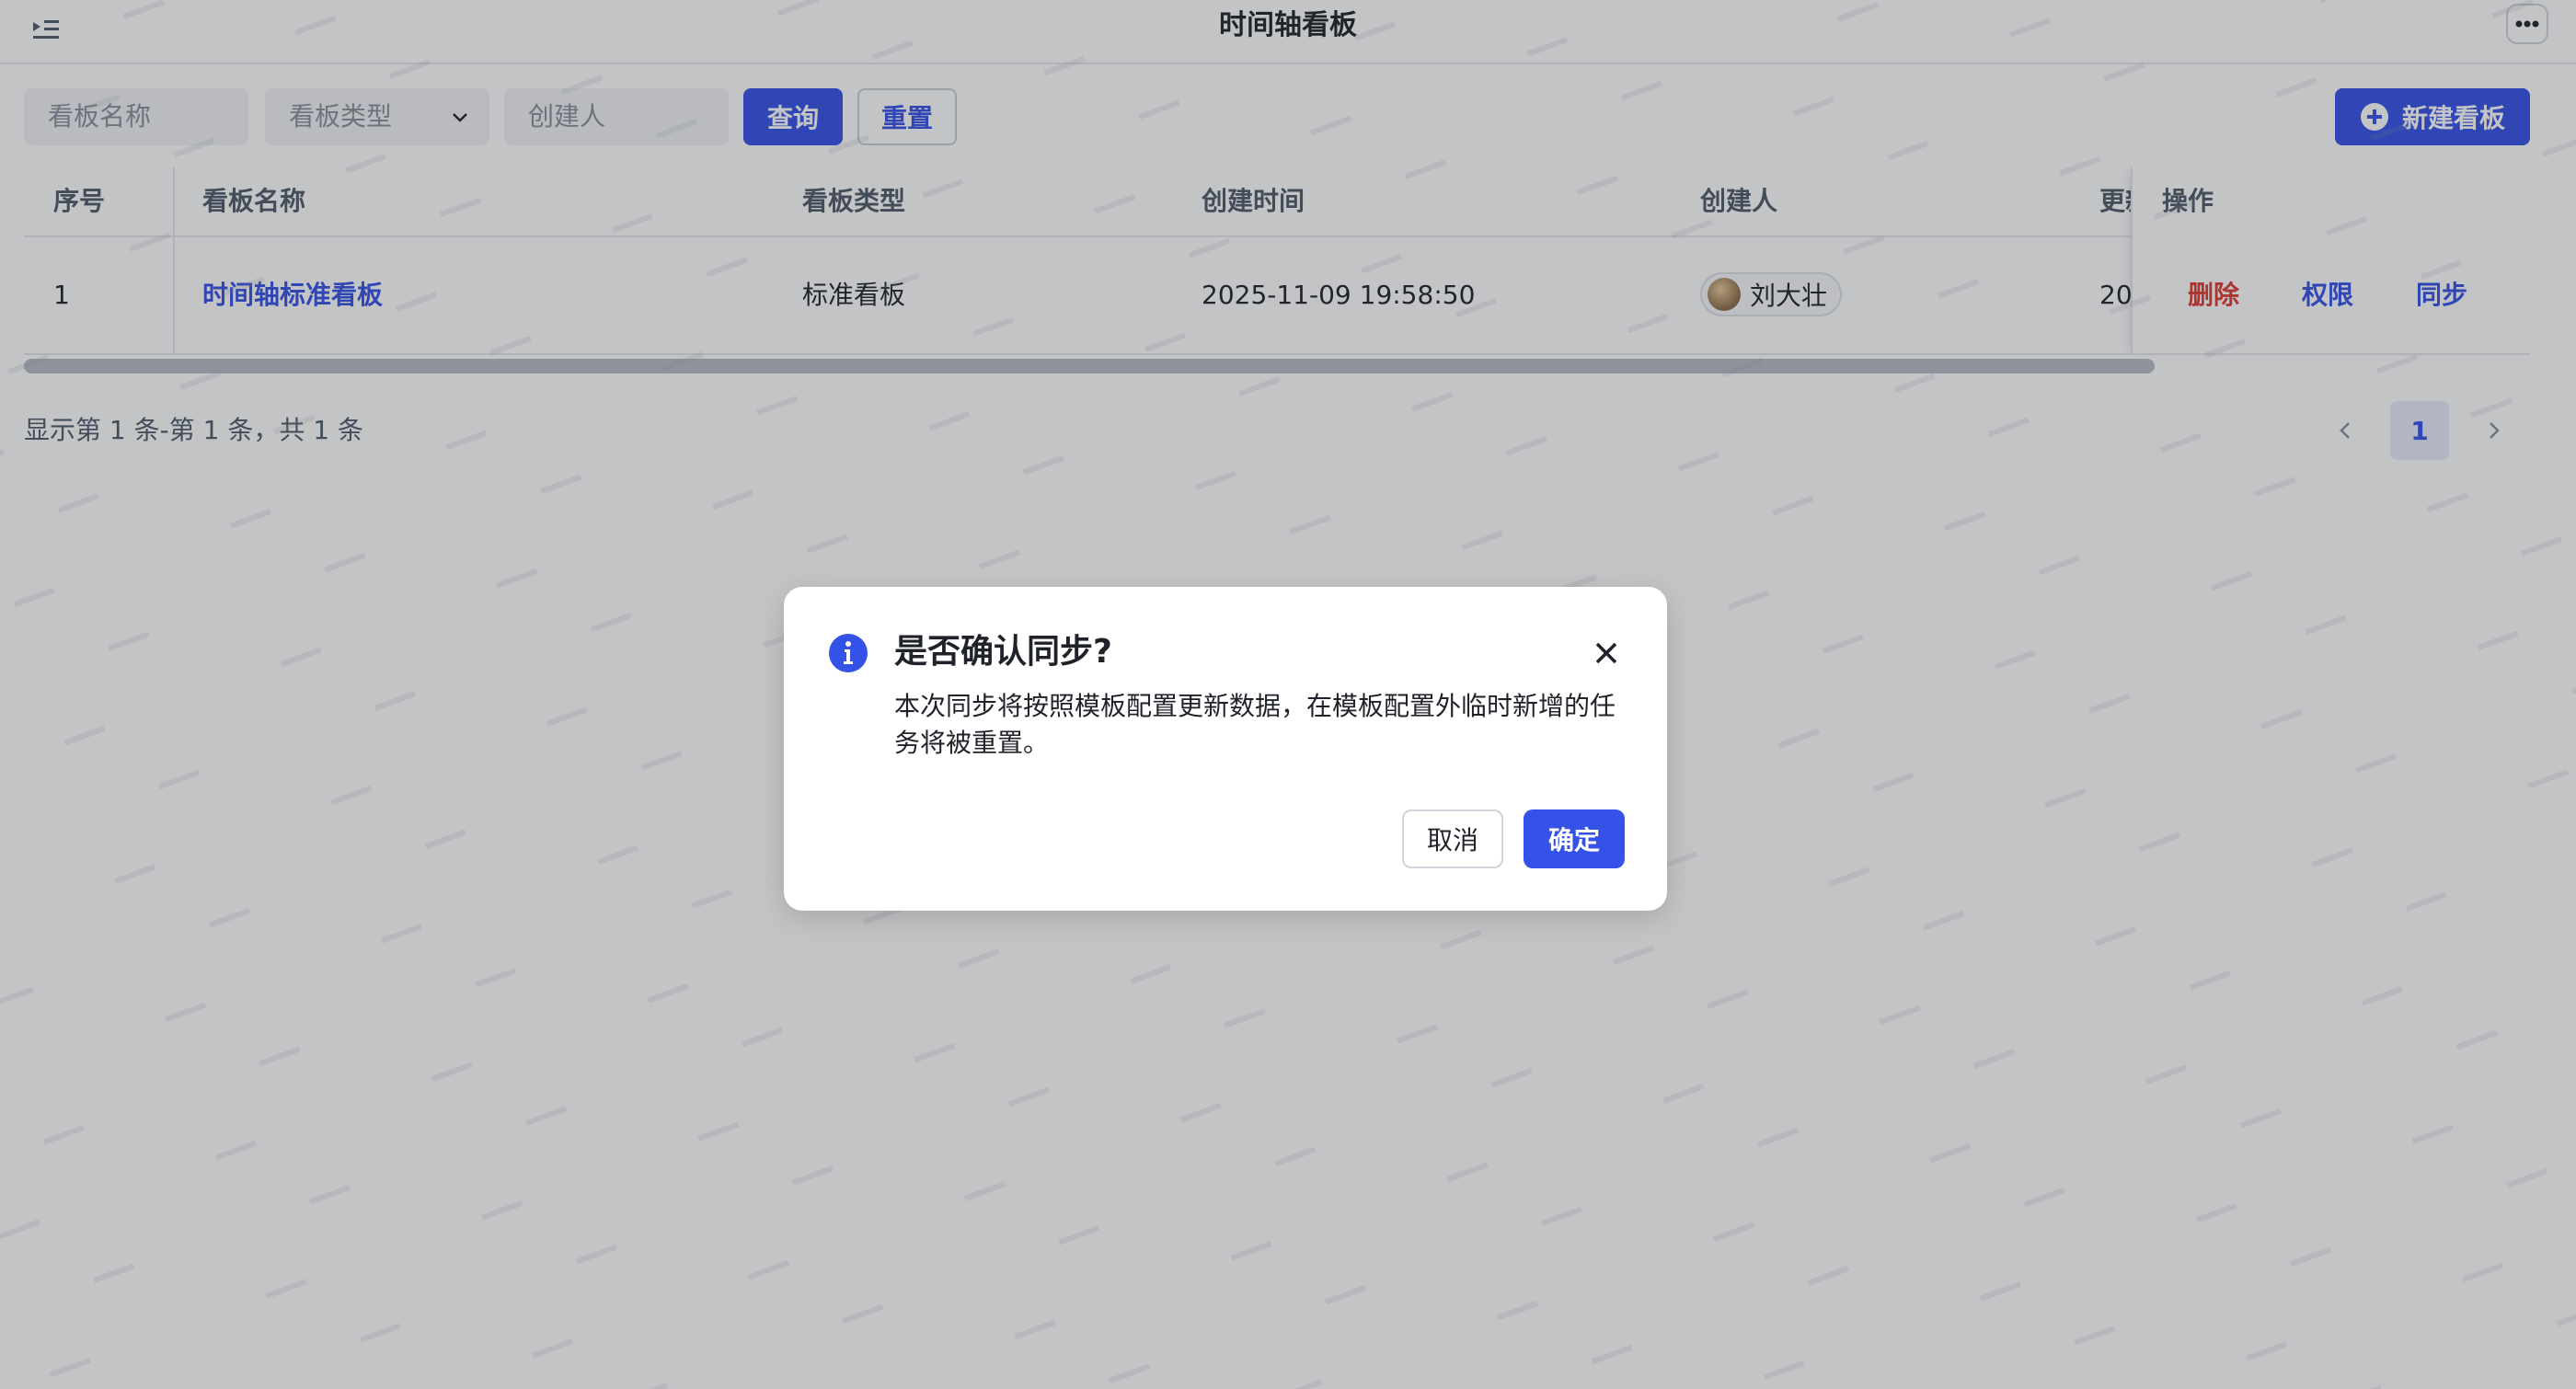 This screenshot has height=1389, width=2576. What do you see at coordinates (1003, 652) in the screenshot?
I see `dialog-title: 是否确认同步?` at bounding box center [1003, 652].